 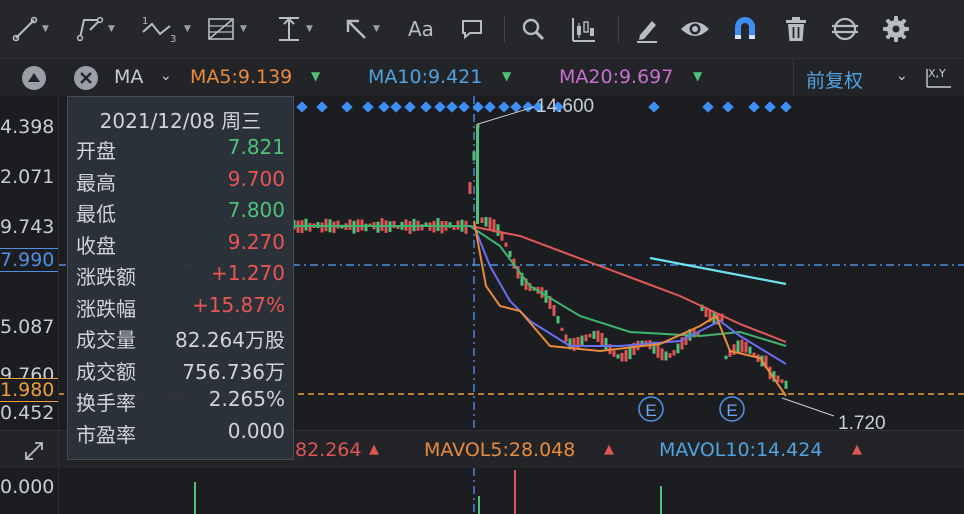 I want to click on low-label: 1.720, so click(x=862, y=421).